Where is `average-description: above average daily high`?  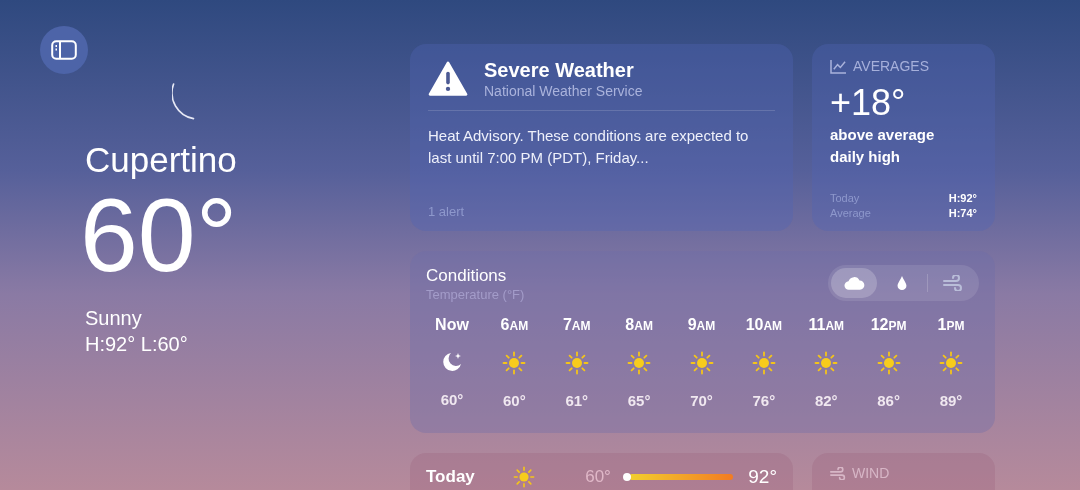
average-description: above average daily high is located at coordinates (883, 146).